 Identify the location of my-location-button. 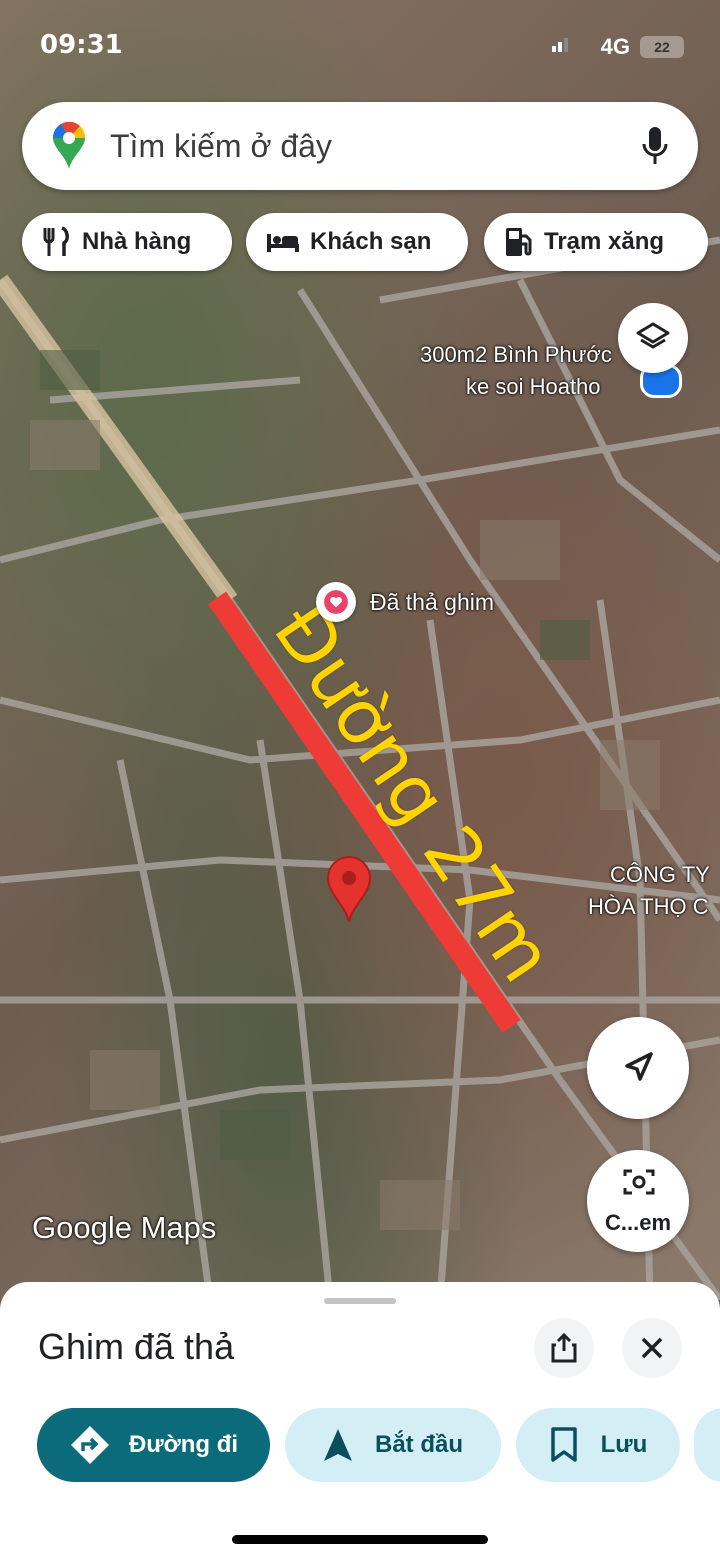
(638, 1068).